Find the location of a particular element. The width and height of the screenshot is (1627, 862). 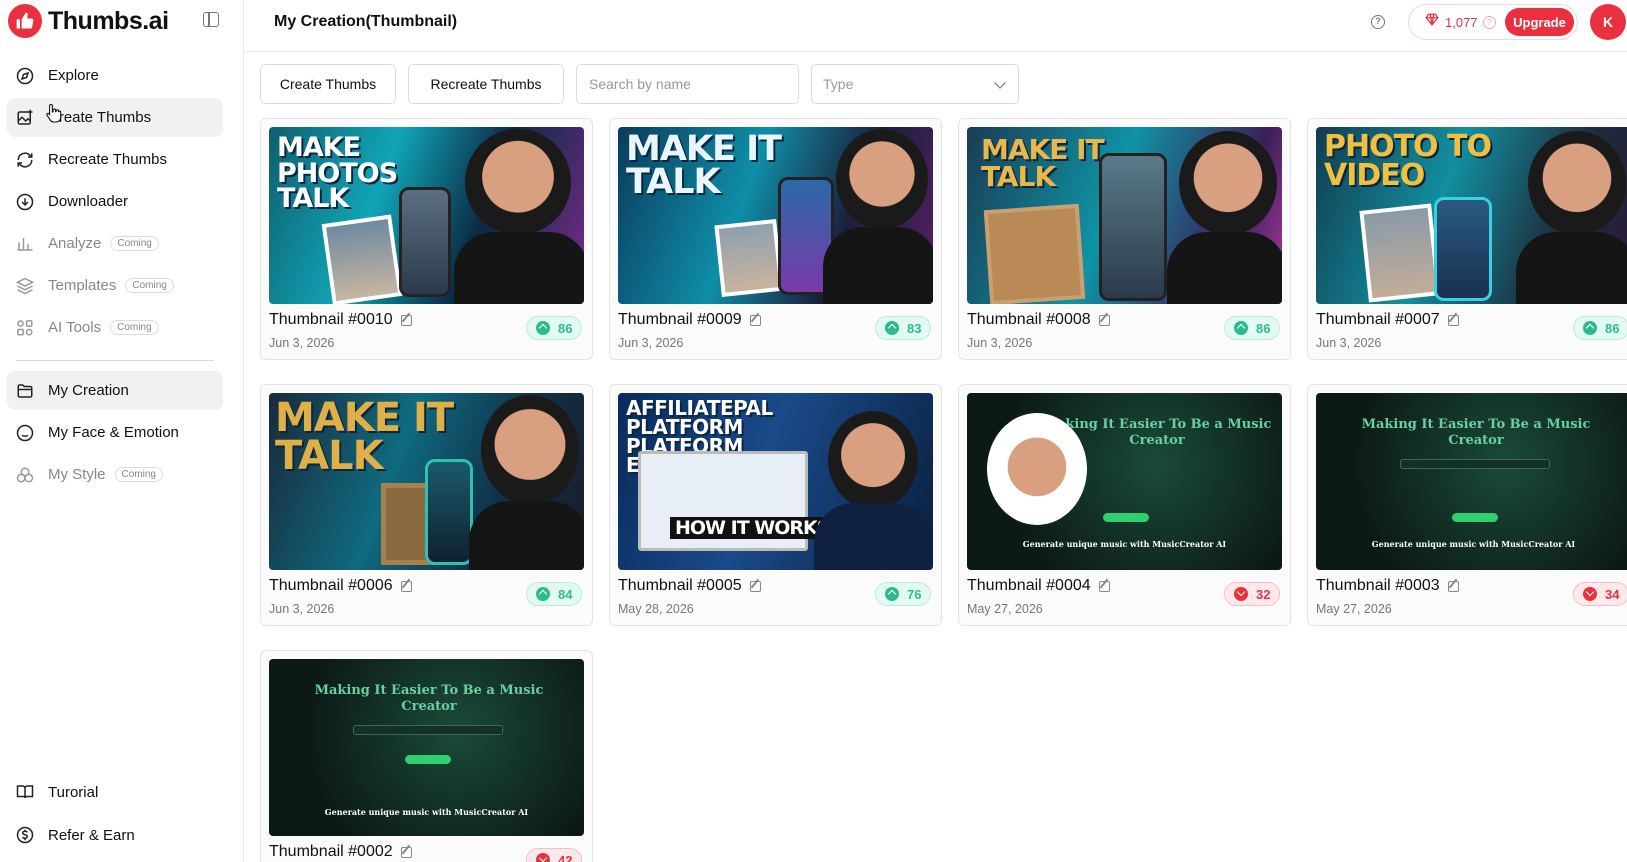

sidebar-item-my-style: My Style Coming is located at coordinates (115, 474).